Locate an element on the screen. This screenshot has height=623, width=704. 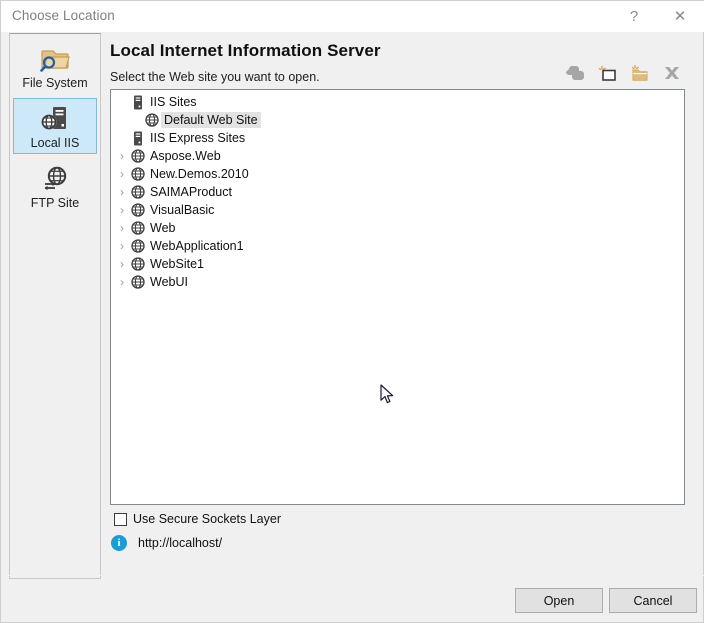
tree-row-label: Default Web Site is located at coordinates (211, 120).